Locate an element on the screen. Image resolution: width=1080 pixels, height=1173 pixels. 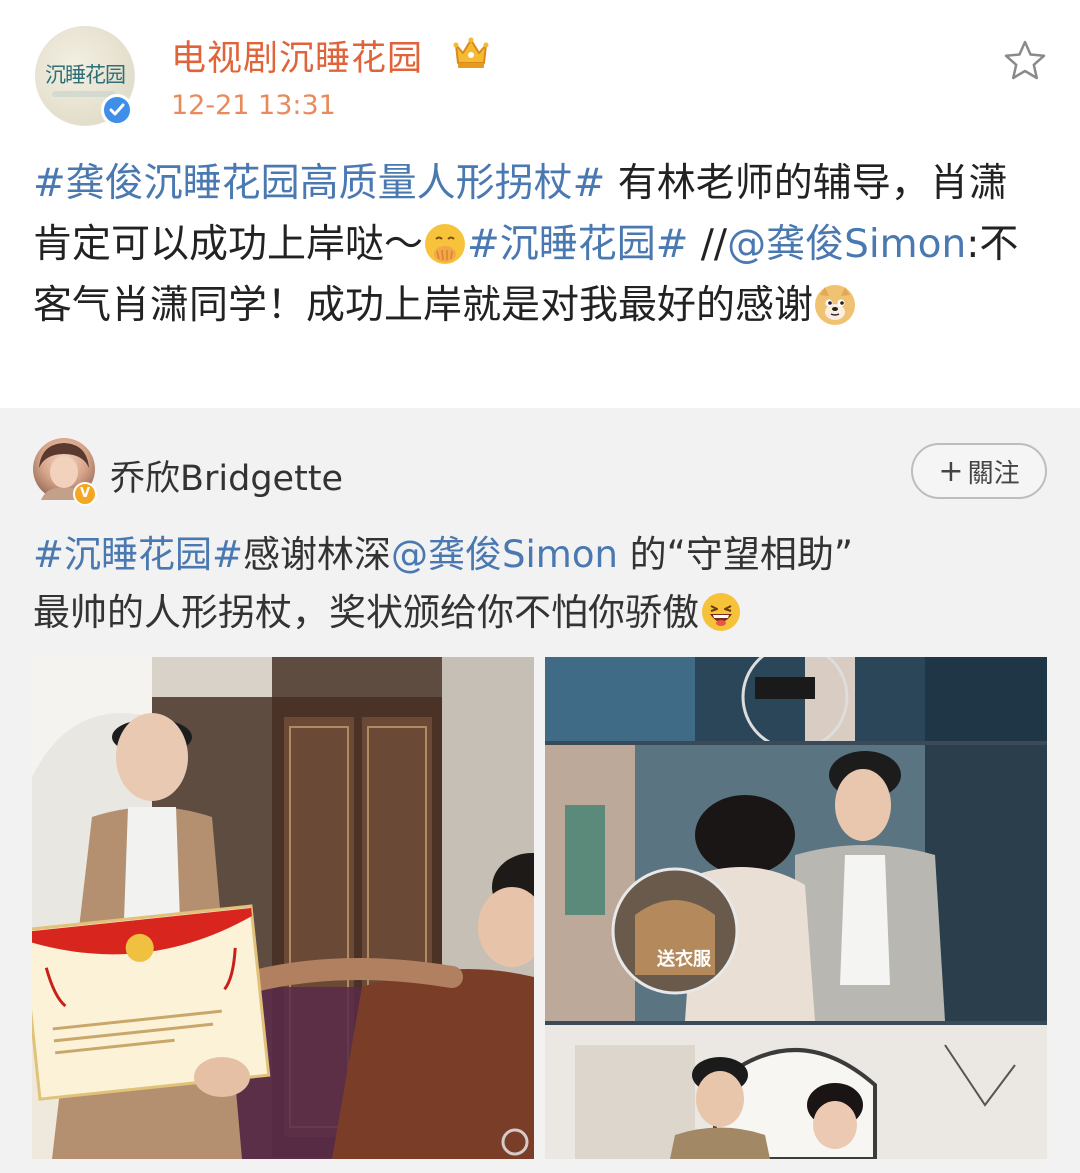
collage-panel-top is located at coordinates (796, 699).